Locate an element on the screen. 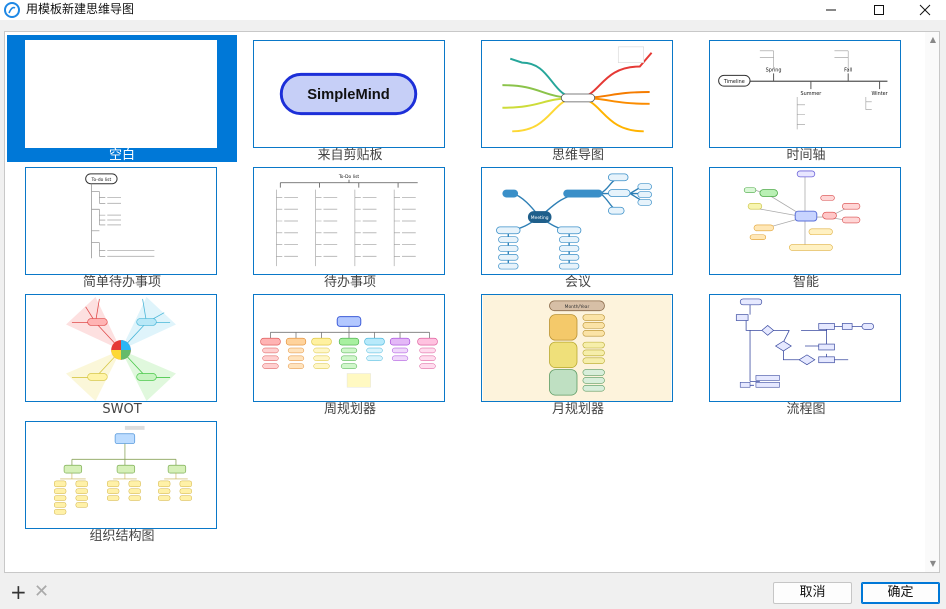 The width and height of the screenshot is (946, 609). template-label: 待办事项 is located at coordinates (349, 282).